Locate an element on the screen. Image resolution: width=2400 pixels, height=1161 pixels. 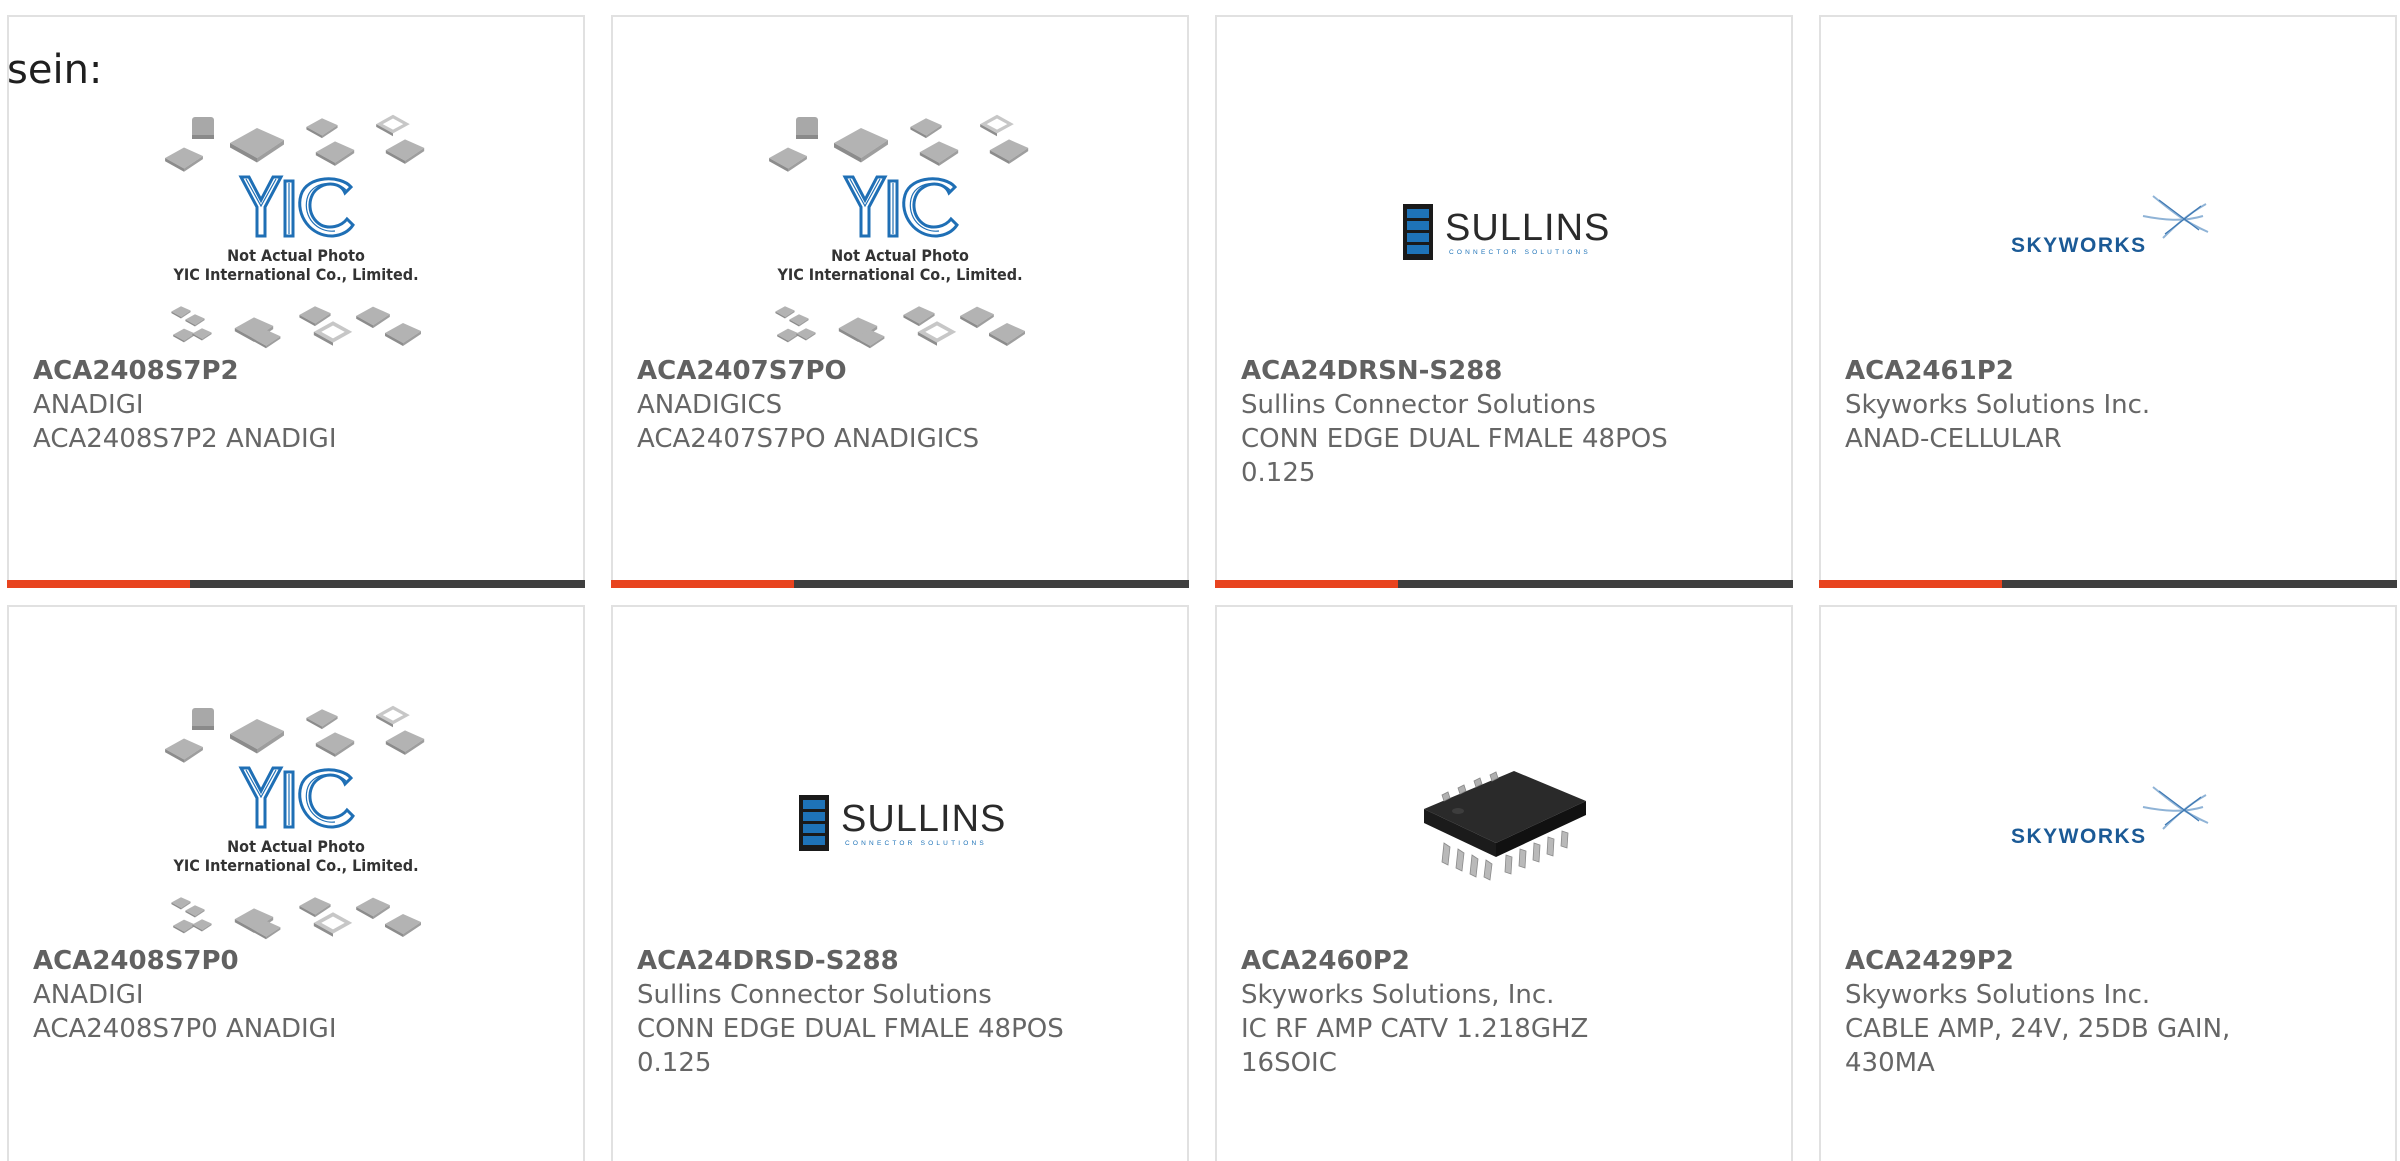
part-number-link: ACA2408S7P0 is located at coordinates (296, 961).